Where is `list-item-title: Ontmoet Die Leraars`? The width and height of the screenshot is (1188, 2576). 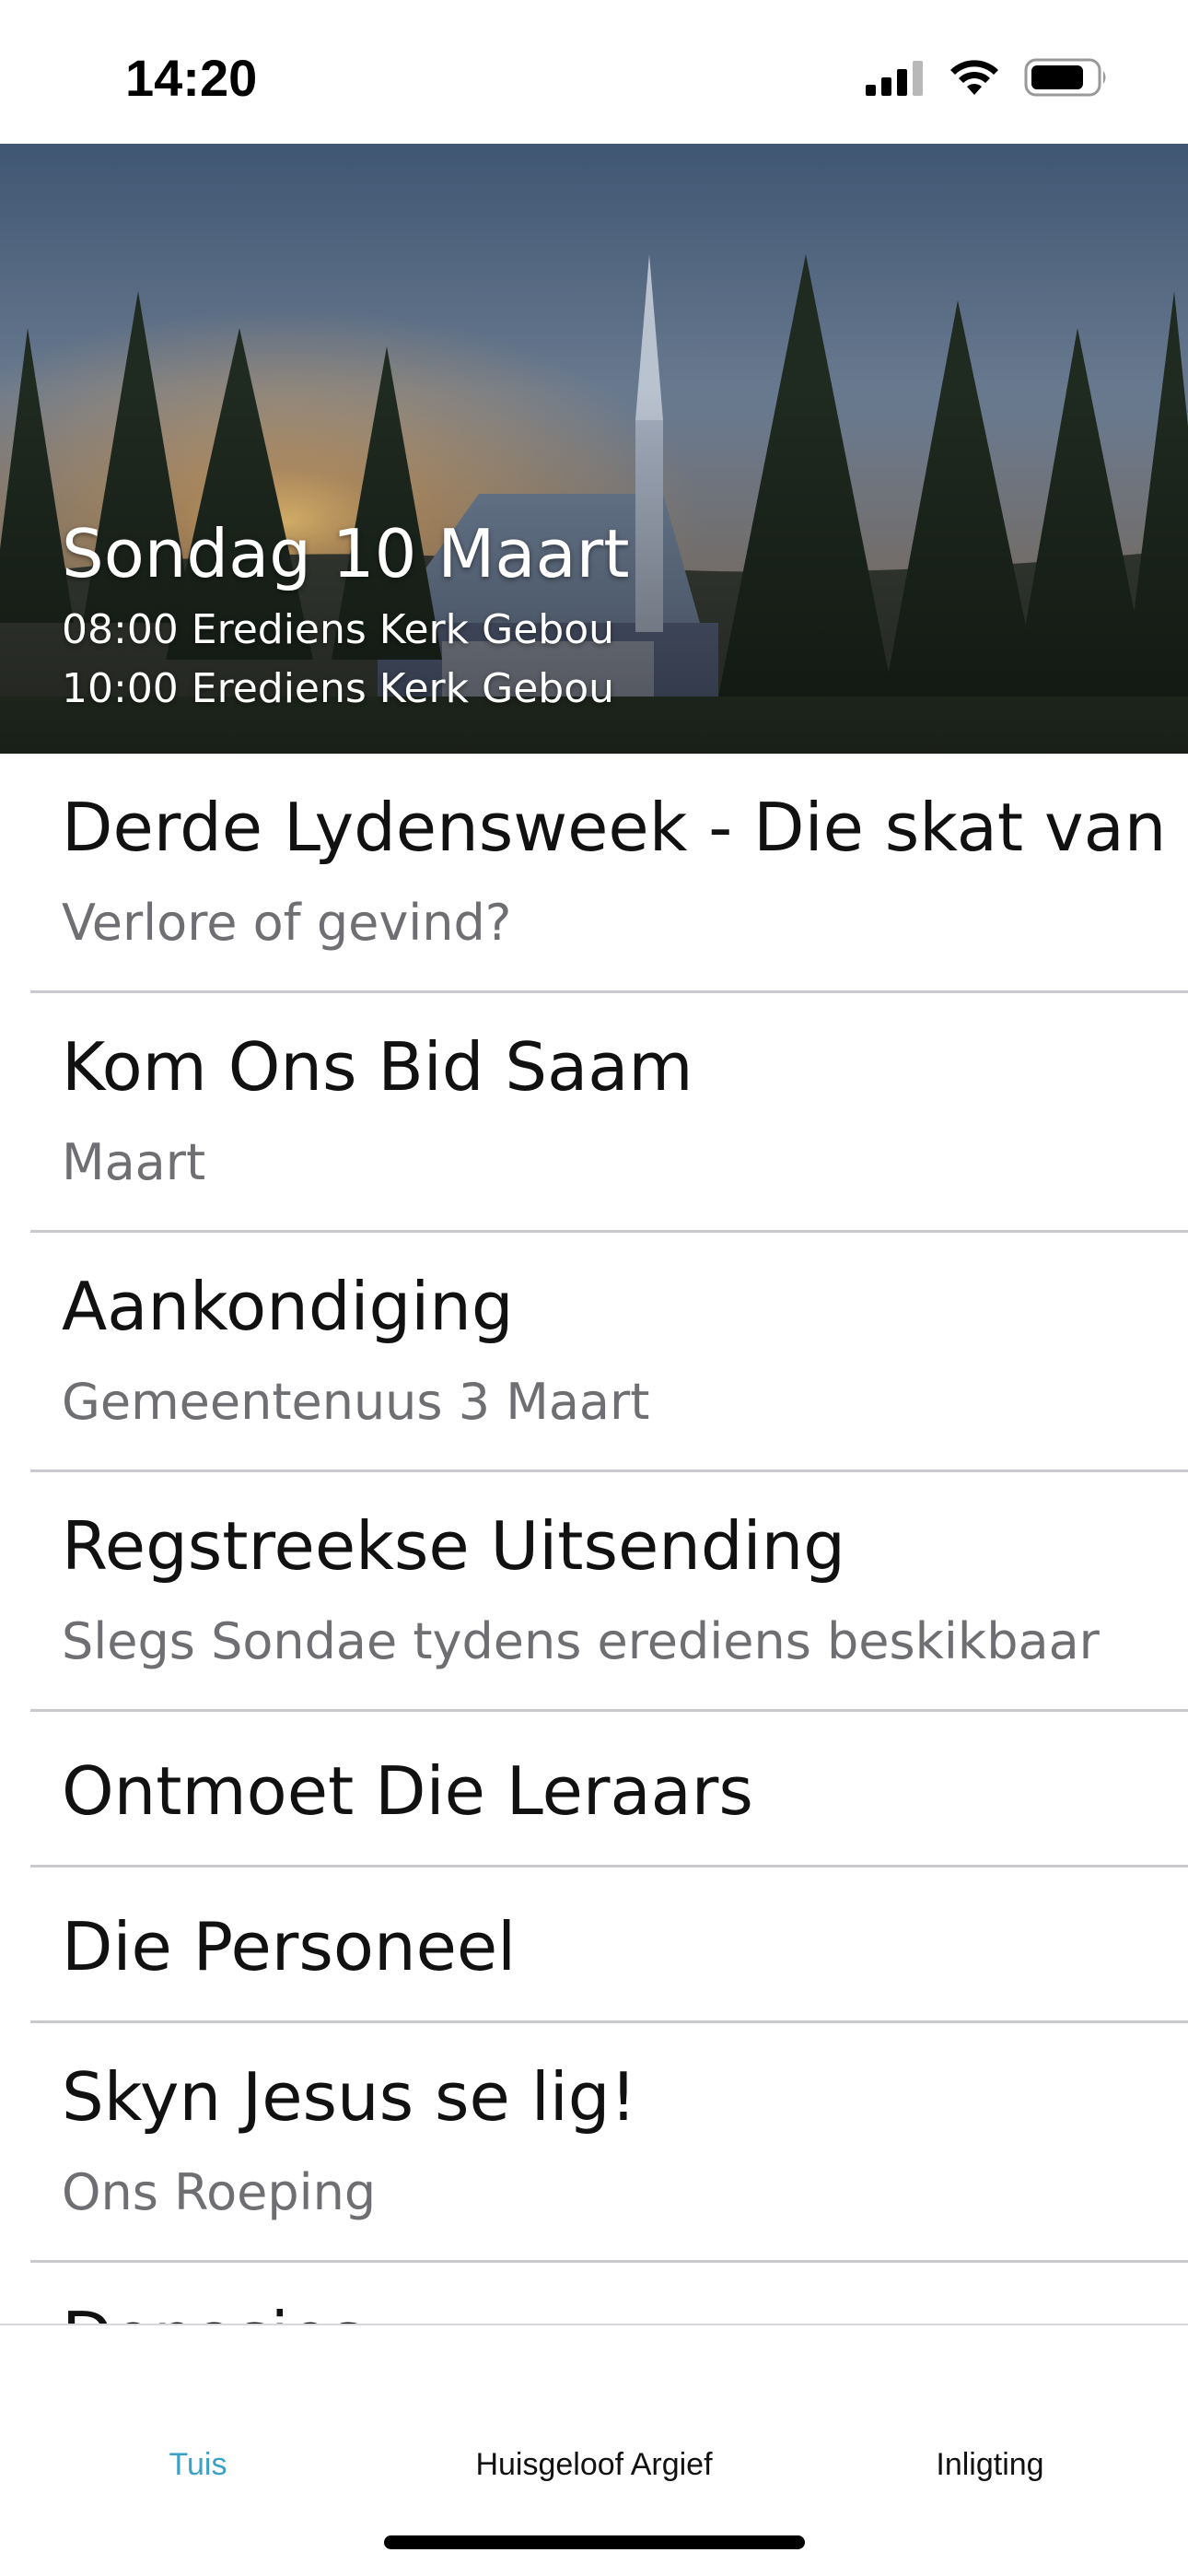
list-item-title: Ontmoet Die Leraars is located at coordinates (407, 1791).